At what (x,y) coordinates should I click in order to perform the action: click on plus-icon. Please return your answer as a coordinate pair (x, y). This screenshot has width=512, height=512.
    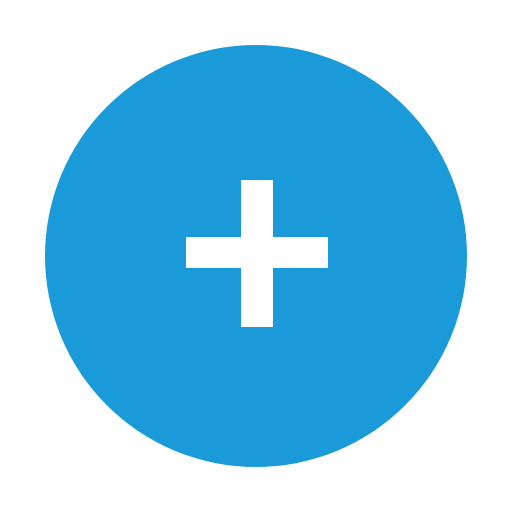
    Looking at the image, I should click on (257, 253).